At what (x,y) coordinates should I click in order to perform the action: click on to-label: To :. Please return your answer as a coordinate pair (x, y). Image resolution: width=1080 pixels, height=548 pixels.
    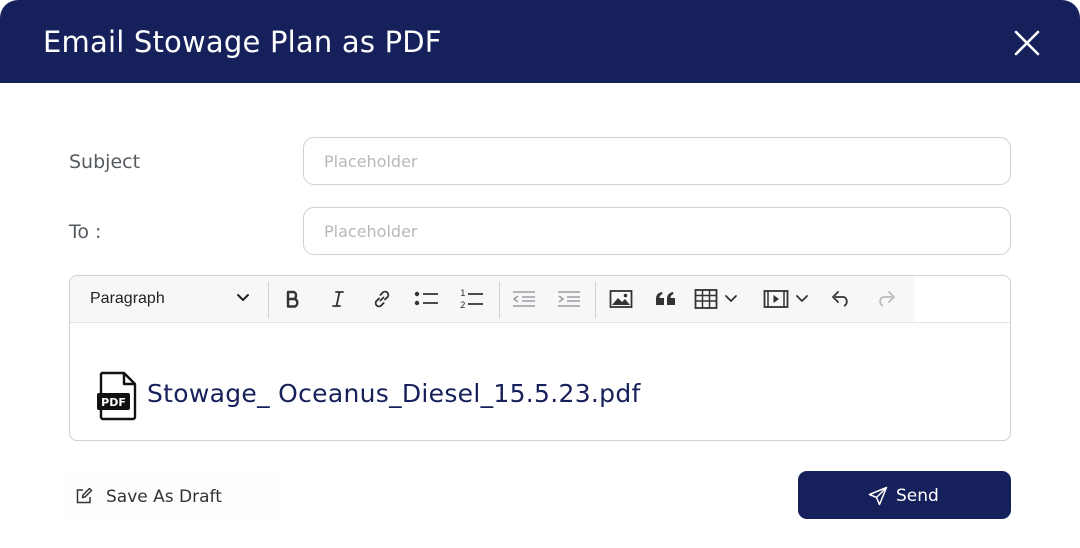
    Looking at the image, I should click on (85, 232).